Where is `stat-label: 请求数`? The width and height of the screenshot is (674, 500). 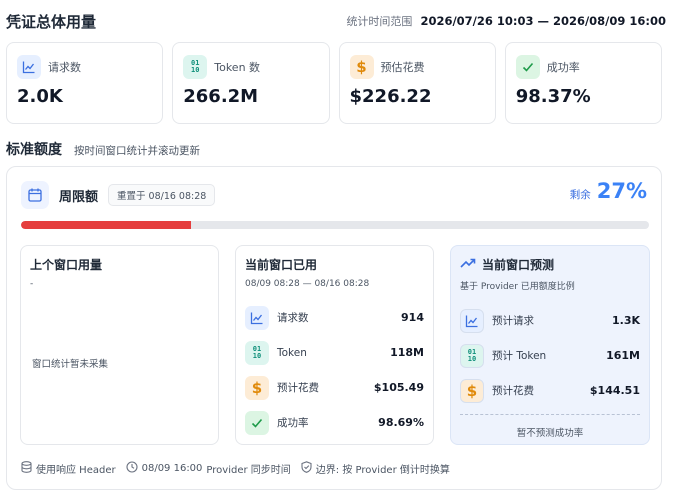
stat-label: 请求数 is located at coordinates (64, 67).